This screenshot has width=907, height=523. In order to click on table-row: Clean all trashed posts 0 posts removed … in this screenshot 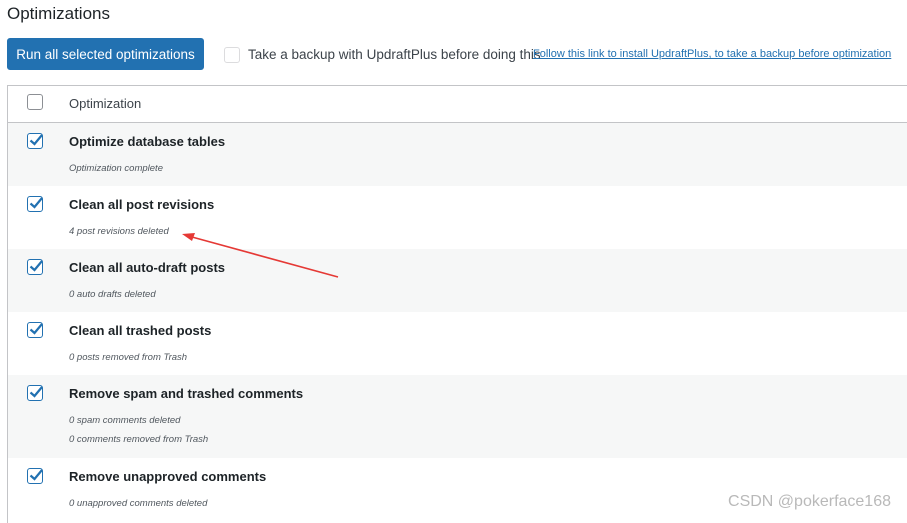, I will do `click(457, 343)`.